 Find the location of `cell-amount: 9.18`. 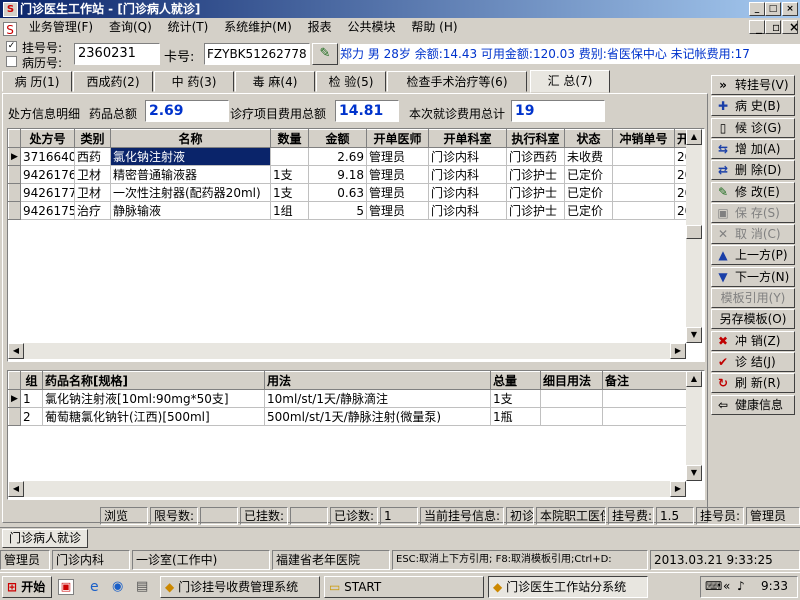

cell-amount: 9.18 is located at coordinates (337, 174).